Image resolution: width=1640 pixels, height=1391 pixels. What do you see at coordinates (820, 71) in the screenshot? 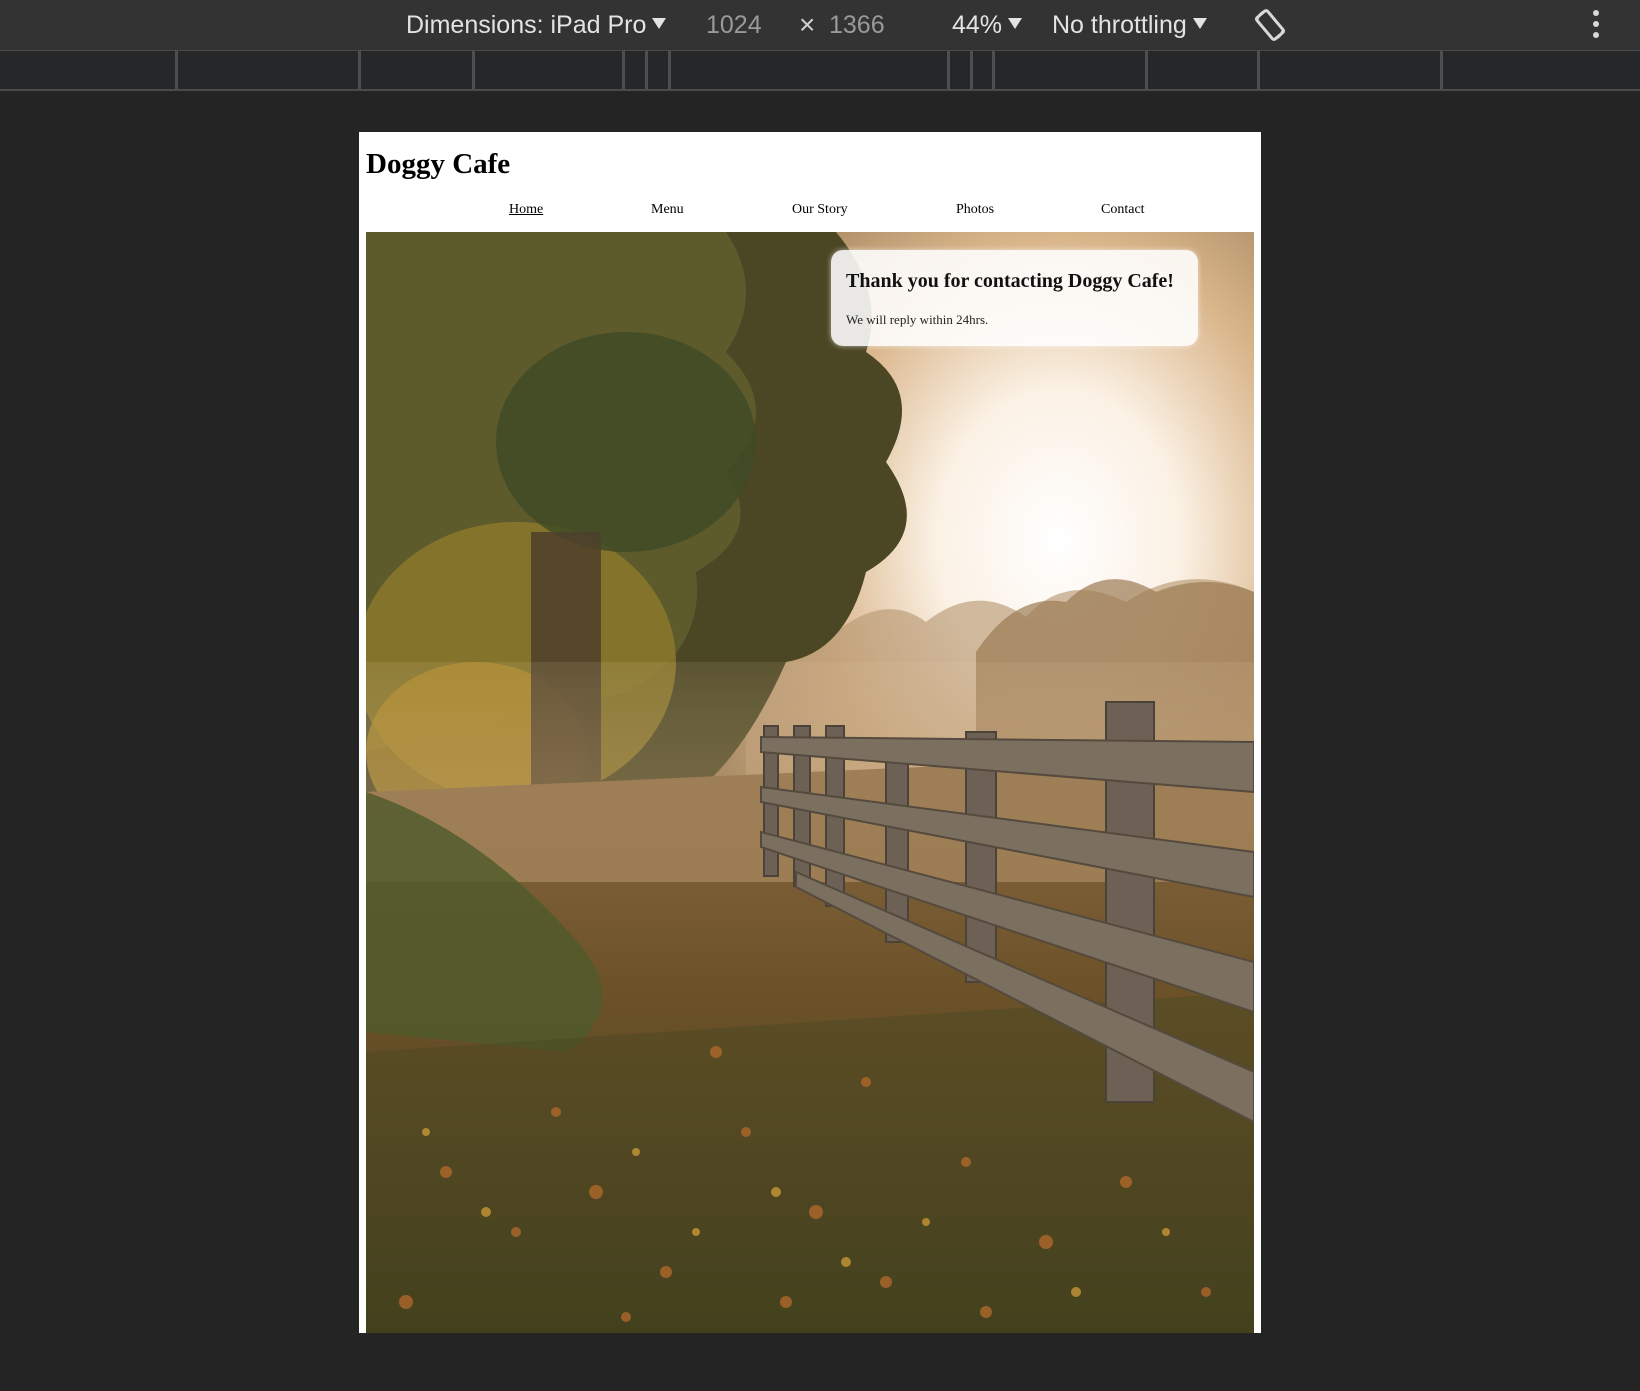
I see `media-query-bar` at bounding box center [820, 71].